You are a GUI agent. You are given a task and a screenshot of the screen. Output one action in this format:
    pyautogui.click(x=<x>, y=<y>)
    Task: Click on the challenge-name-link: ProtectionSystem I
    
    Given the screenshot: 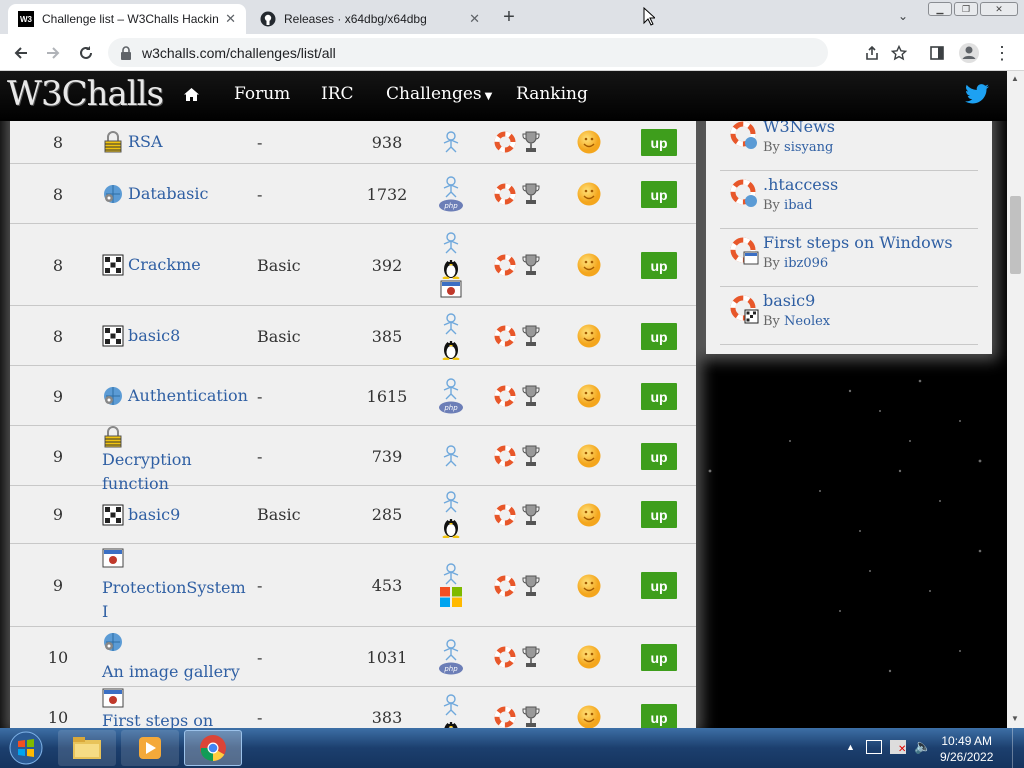 What is the action you would take?
    pyautogui.click(x=177, y=600)
    